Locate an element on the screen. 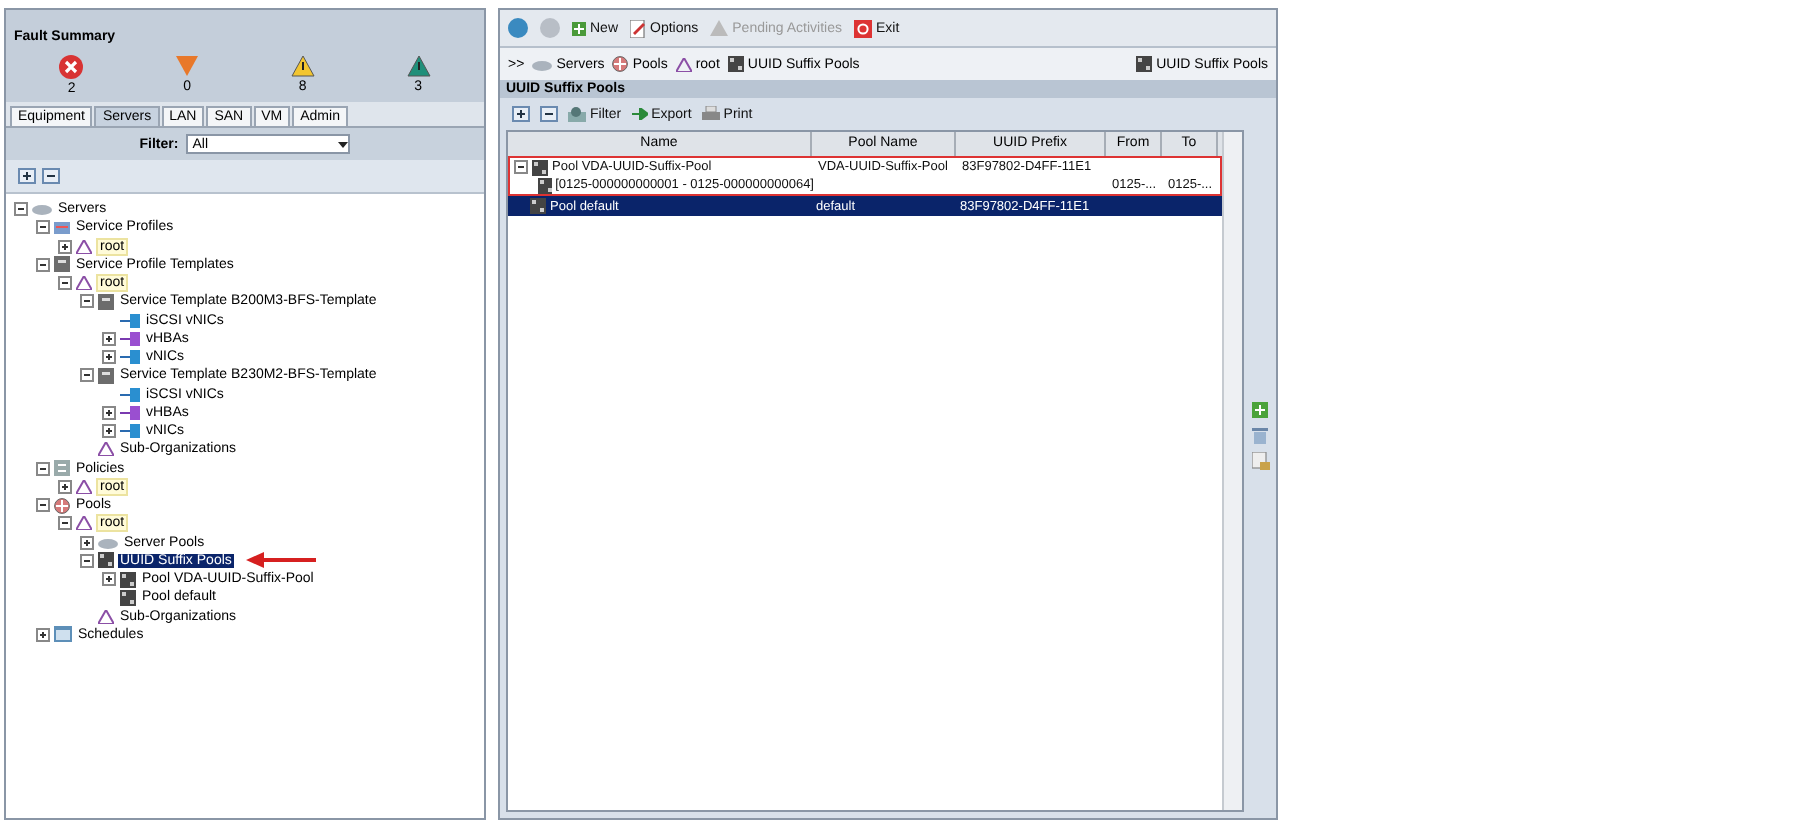 The height and width of the screenshot is (824, 1818). policy-icon is located at coordinates (62, 468).